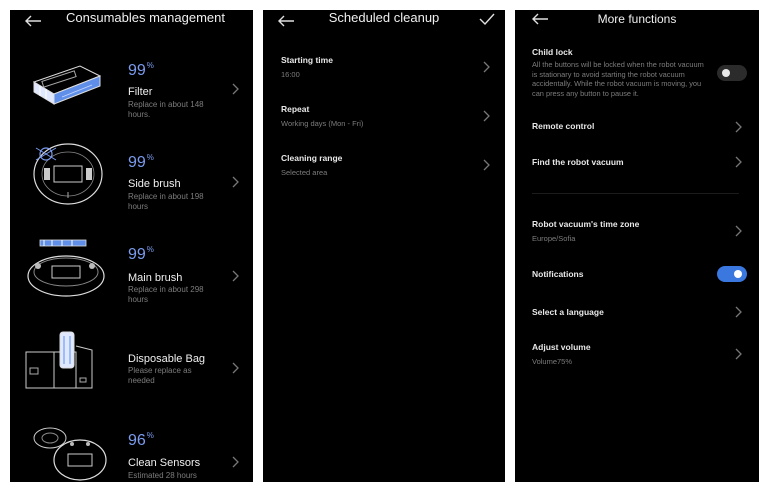 The height and width of the screenshot is (492, 768). What do you see at coordinates (304, 172) in the screenshot?
I see `cleaning-range-value: Selected area` at bounding box center [304, 172].